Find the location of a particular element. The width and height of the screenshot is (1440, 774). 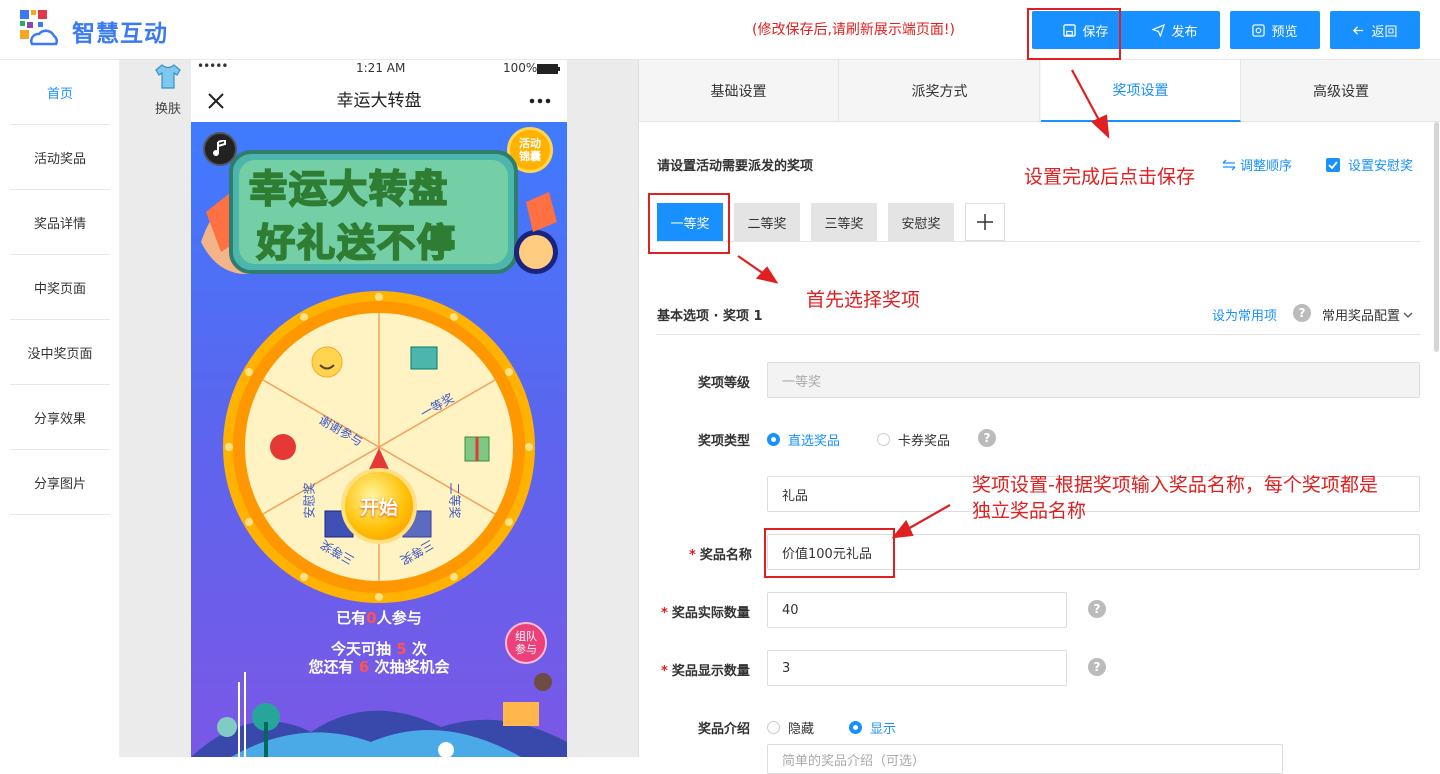

tab-basic: 基础设置 is located at coordinates (739, 91).